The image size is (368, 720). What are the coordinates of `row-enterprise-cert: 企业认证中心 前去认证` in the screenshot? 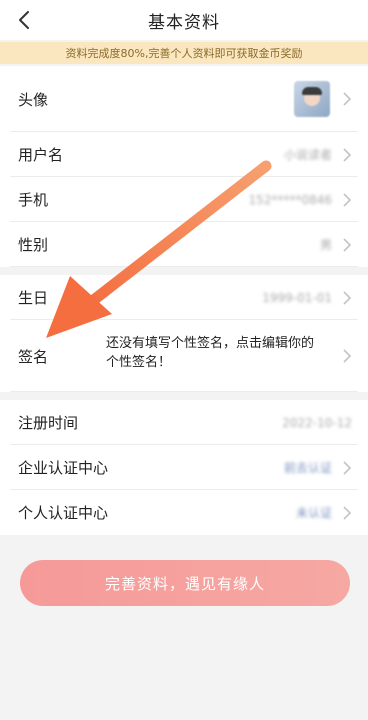 It's located at (184, 467).